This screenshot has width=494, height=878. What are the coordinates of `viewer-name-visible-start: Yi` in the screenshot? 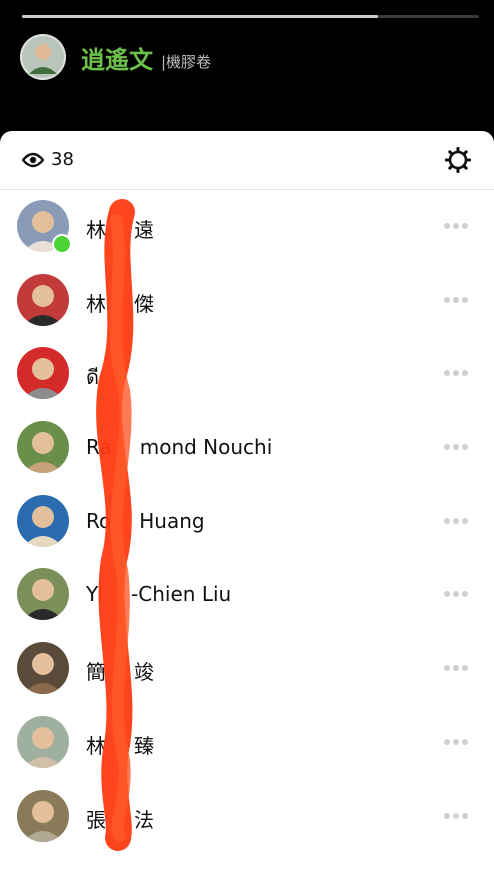 It's located at (95, 594).